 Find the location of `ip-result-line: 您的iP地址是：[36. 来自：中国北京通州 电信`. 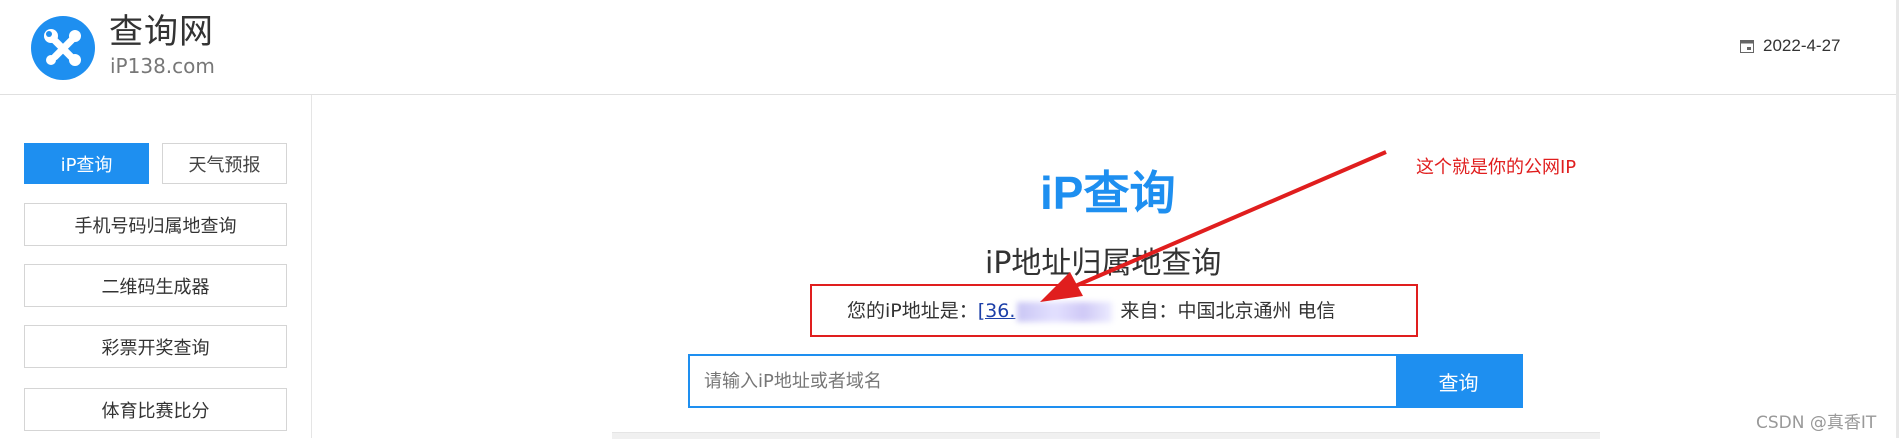

ip-result-line: 您的iP地址是：[36. 来自：中国北京通州 电信 is located at coordinates (1091, 311).